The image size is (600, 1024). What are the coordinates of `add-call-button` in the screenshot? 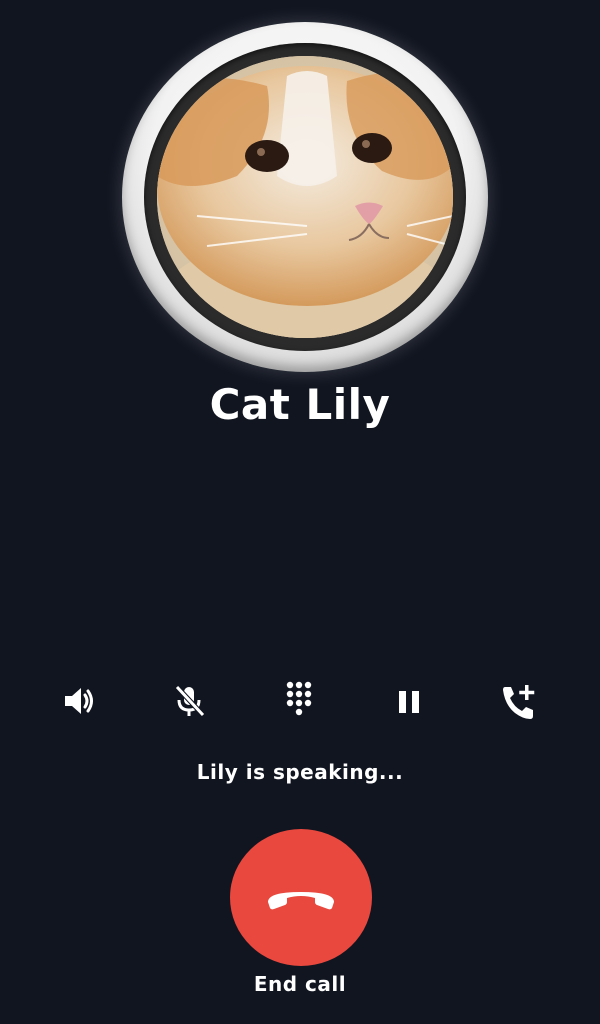 It's located at (519, 701).